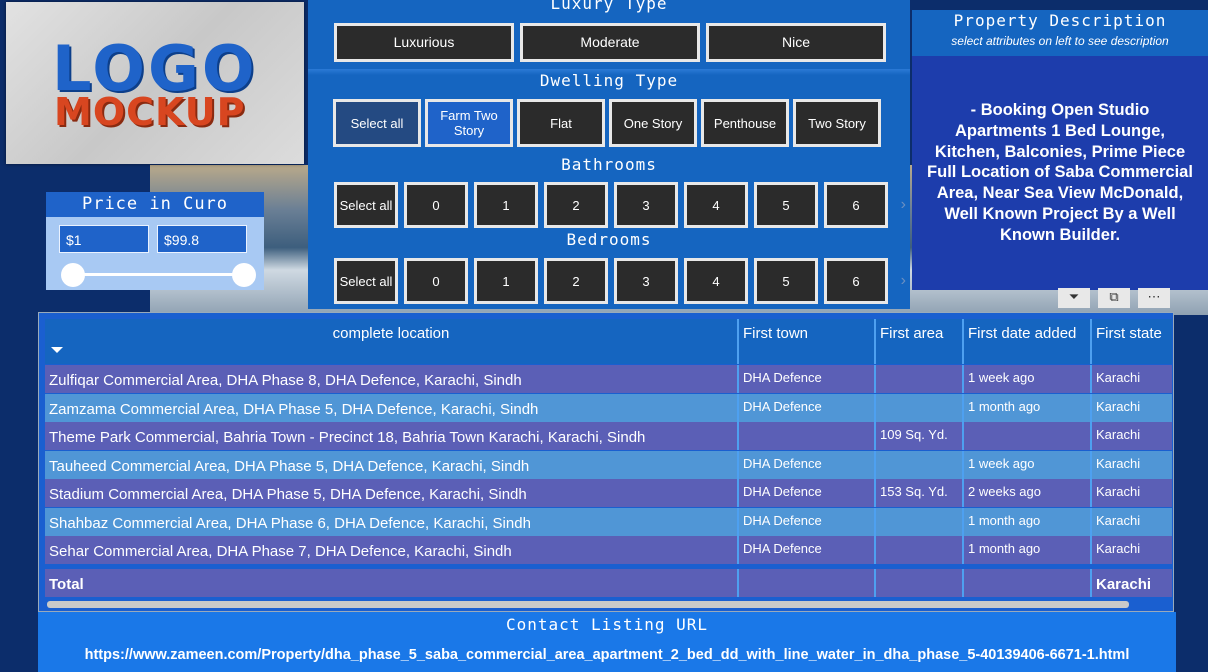 The image size is (1208, 672). Describe the element at coordinates (920, 436) in the screenshot. I see `cell-area: 109 Sq. Yd.` at that location.